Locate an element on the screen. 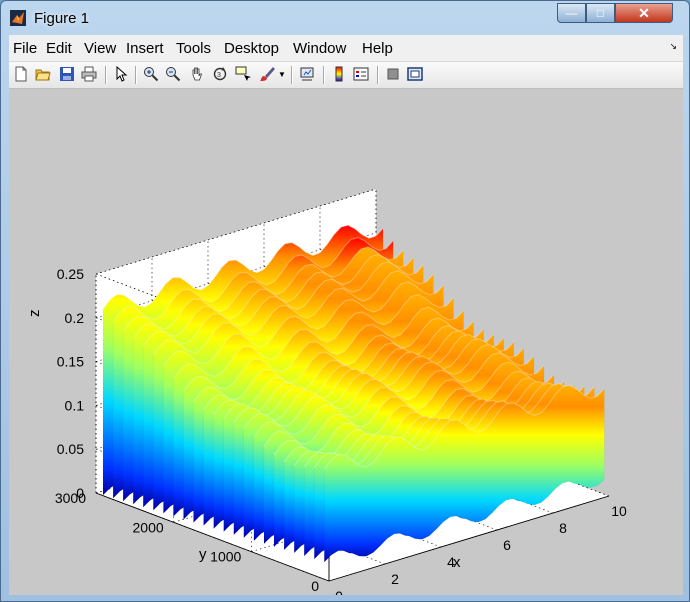 This screenshot has height=602, width=690. z-tick-label: 0.2 is located at coordinates (75, 318).